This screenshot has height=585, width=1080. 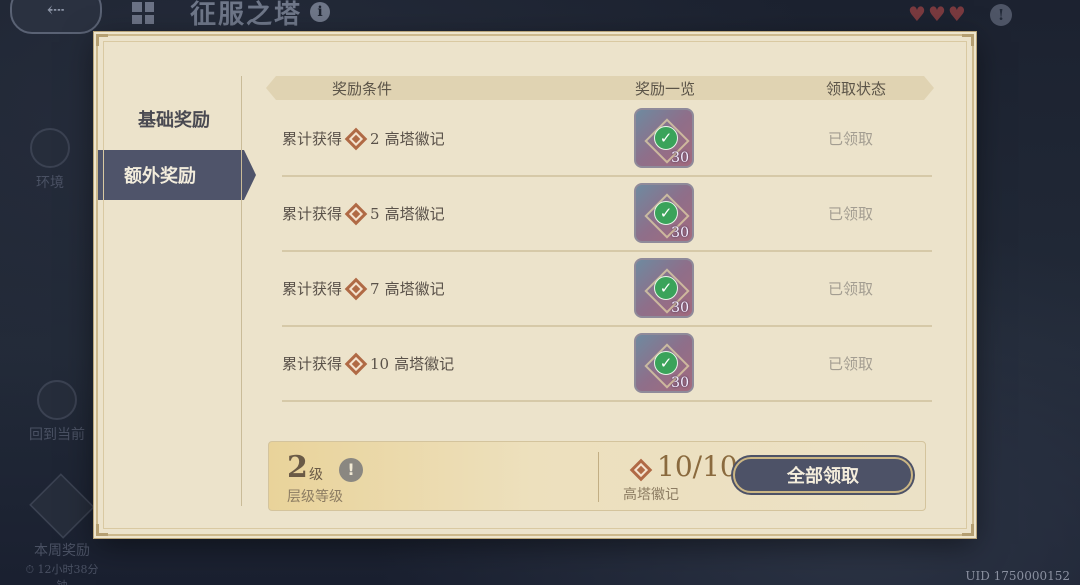 I want to click on table-header: 奖励条件 奖励一览 领取状态, so click(x=600, y=88).